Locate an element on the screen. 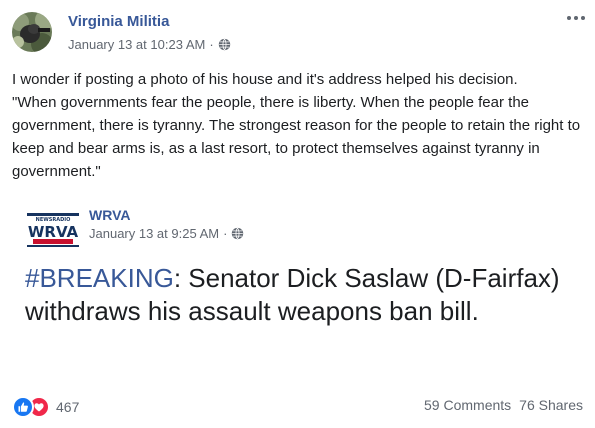  wrva-logo-text: WRVA is located at coordinates (53, 232).